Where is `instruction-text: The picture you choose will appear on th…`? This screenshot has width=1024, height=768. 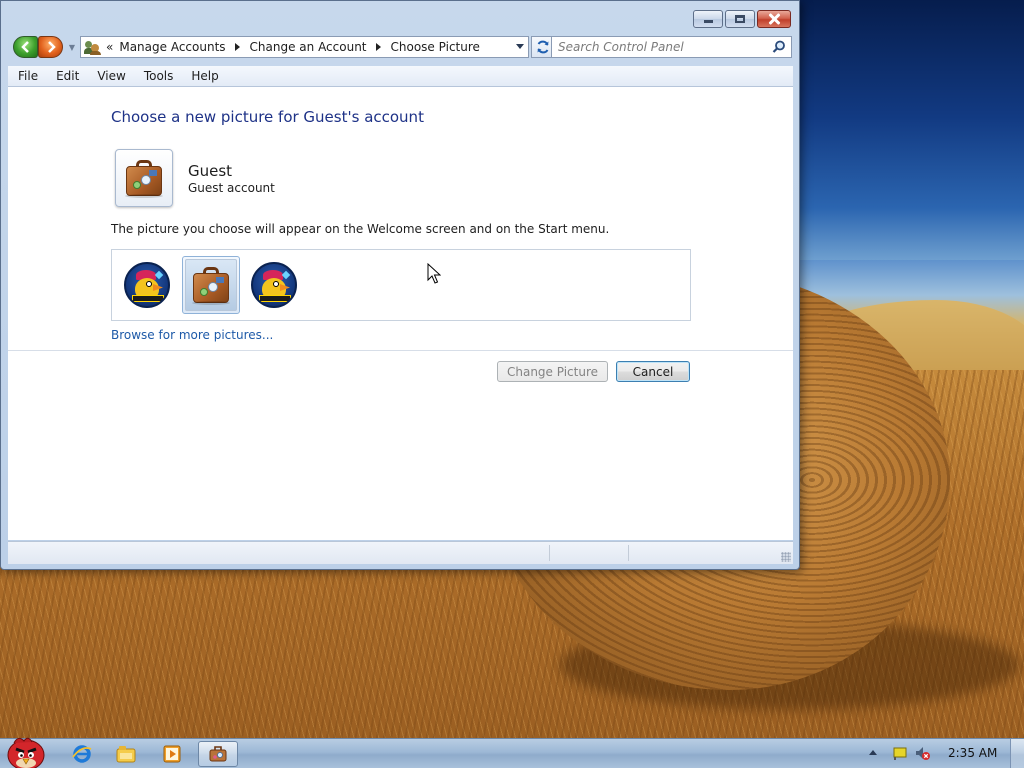 instruction-text: The picture you choose will appear on th… is located at coordinates (360, 229).